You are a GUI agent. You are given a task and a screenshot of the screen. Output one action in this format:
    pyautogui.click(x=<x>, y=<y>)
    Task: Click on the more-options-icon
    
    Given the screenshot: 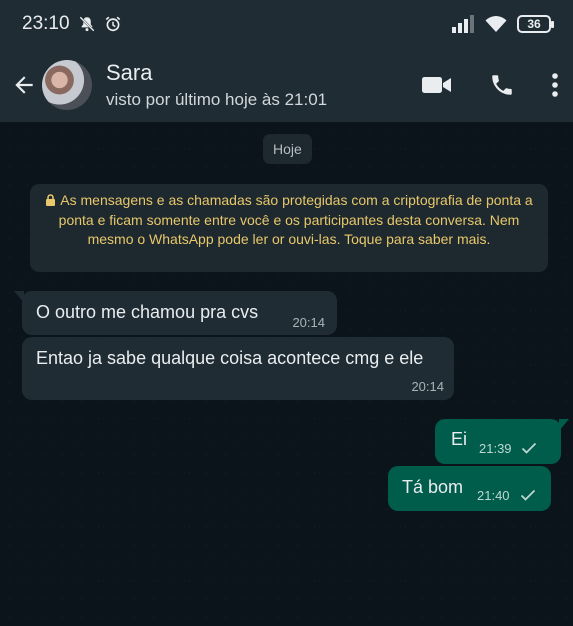 What is the action you would take?
    pyautogui.click(x=555, y=85)
    